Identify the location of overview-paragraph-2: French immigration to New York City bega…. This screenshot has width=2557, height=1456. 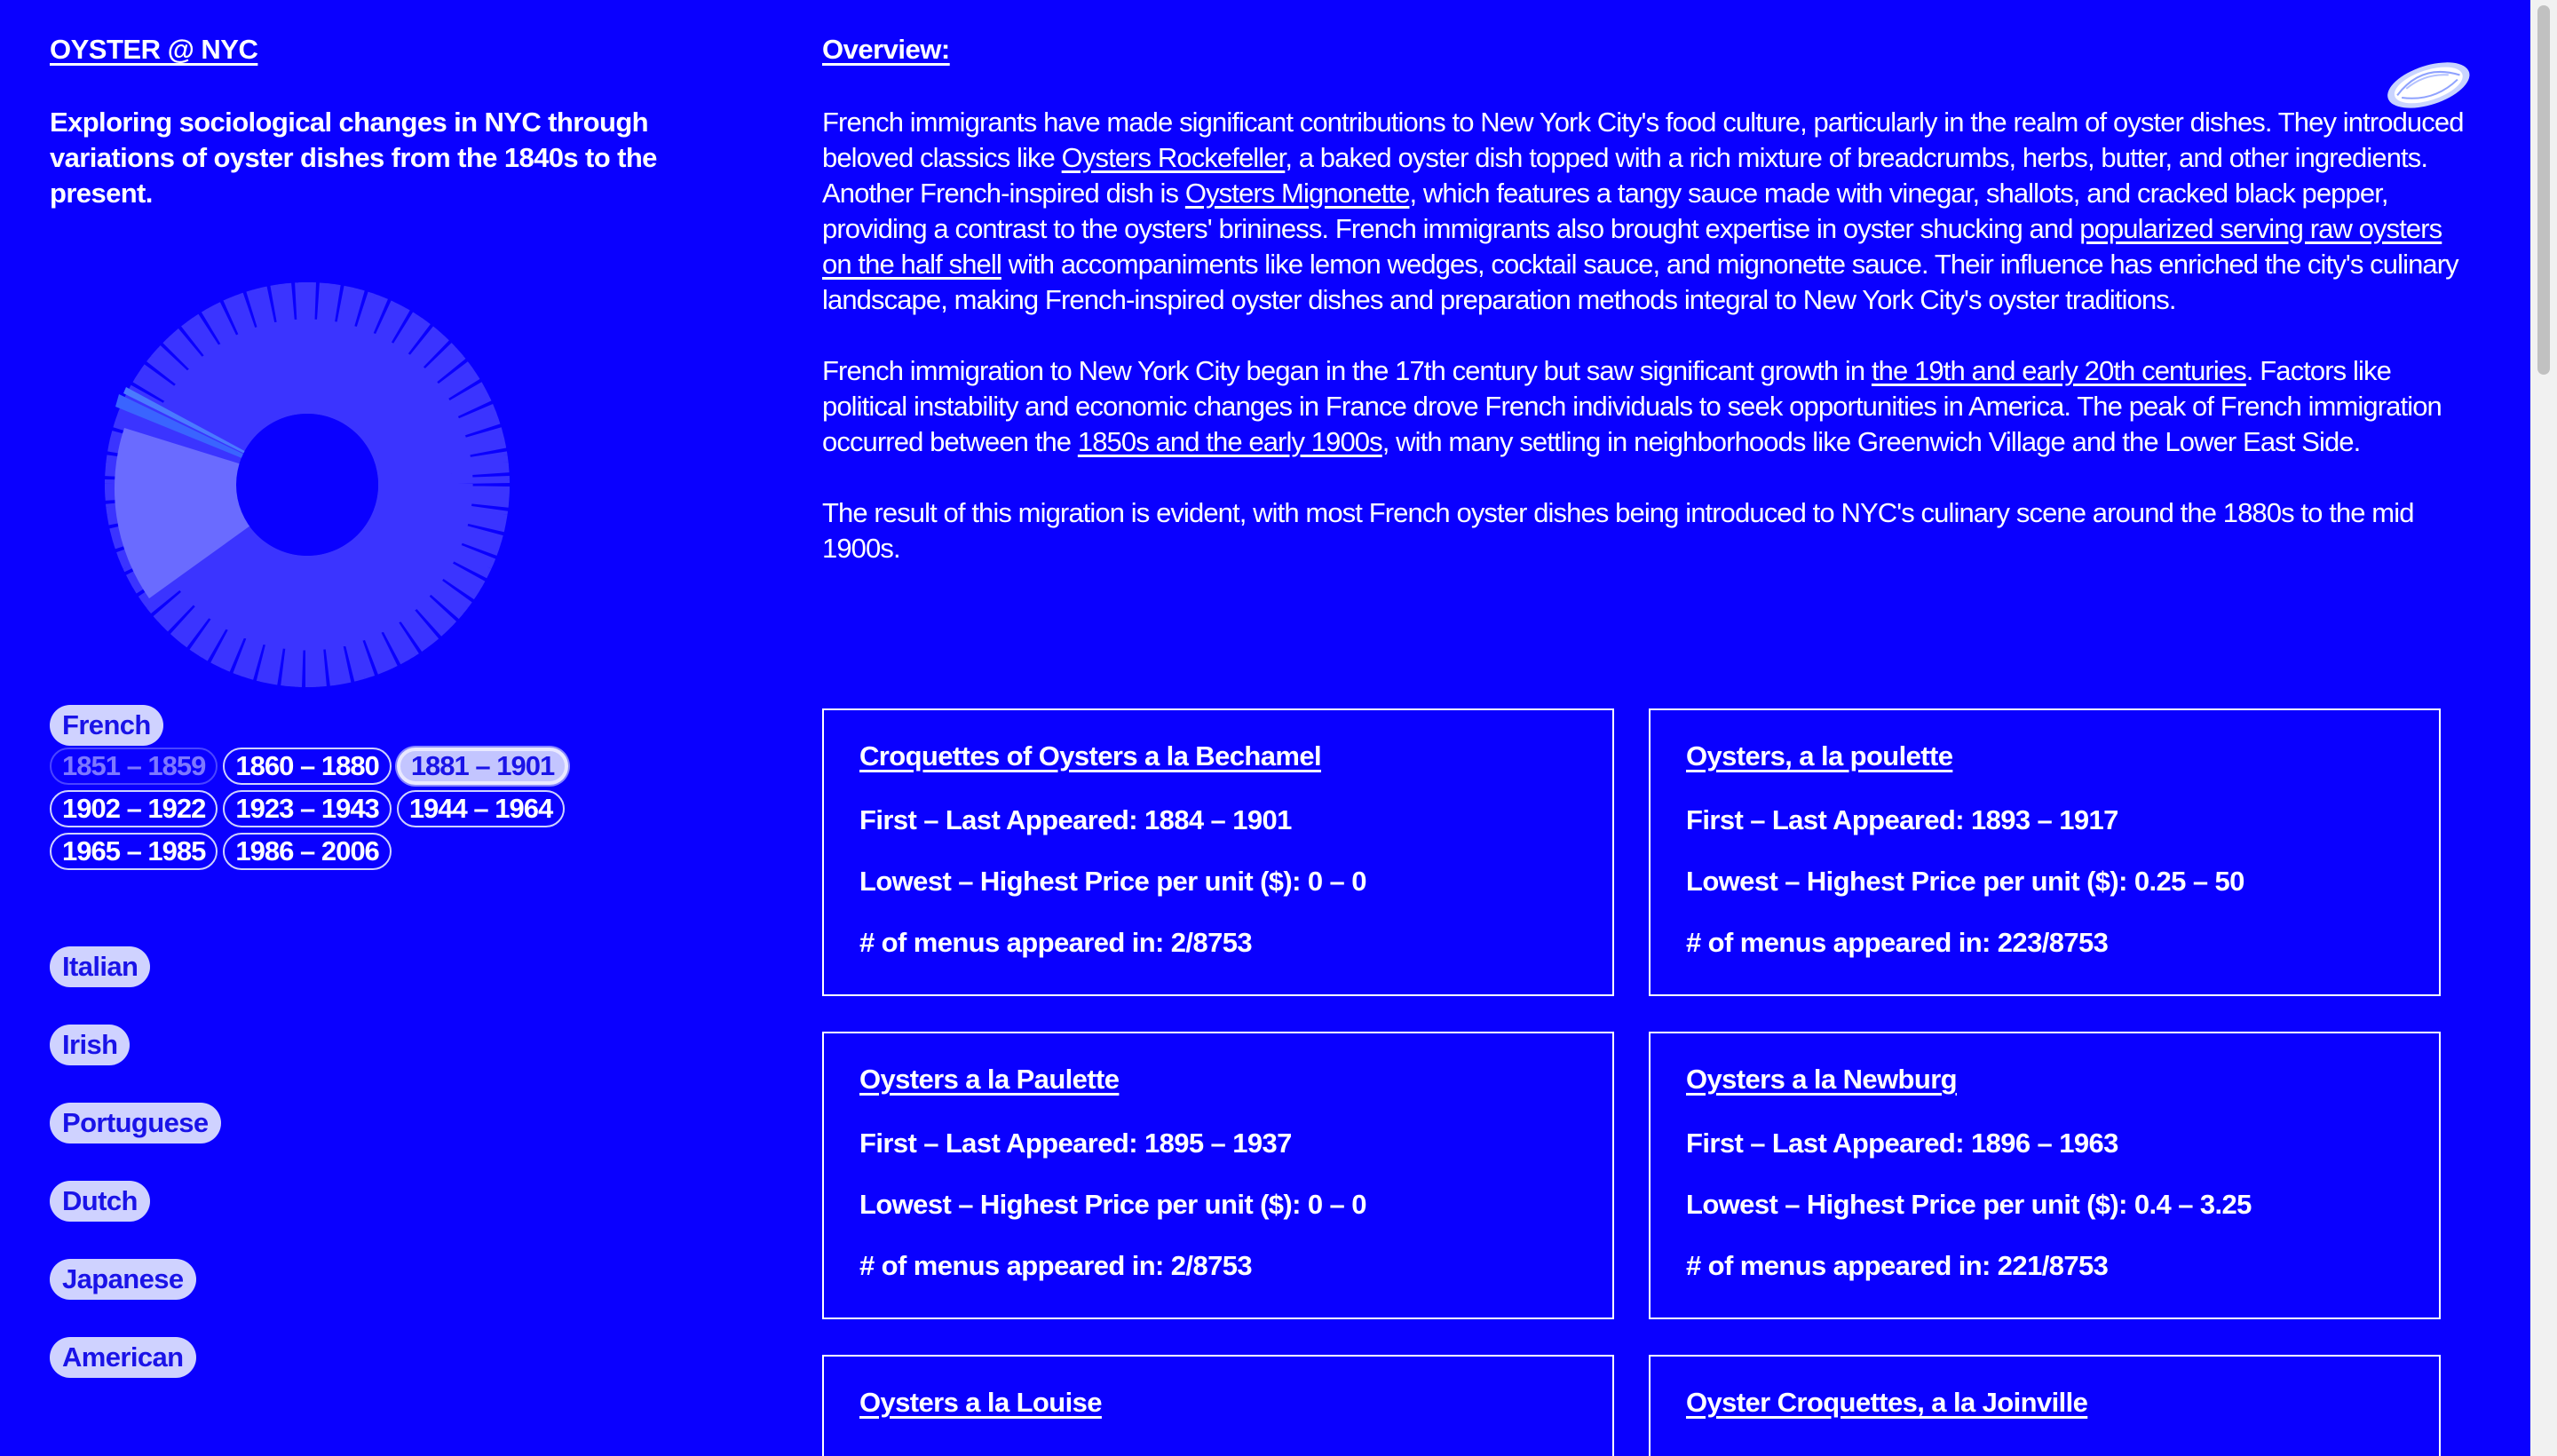
(1643, 406).